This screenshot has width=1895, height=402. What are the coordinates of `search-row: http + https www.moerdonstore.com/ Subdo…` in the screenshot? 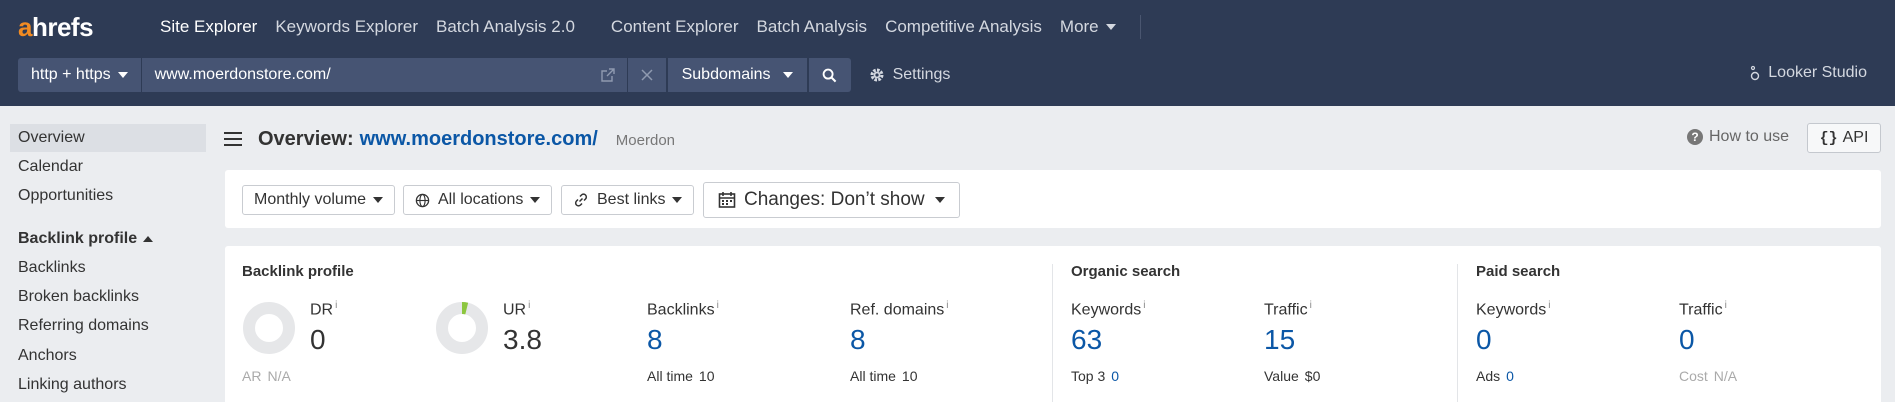 It's located at (484, 75).